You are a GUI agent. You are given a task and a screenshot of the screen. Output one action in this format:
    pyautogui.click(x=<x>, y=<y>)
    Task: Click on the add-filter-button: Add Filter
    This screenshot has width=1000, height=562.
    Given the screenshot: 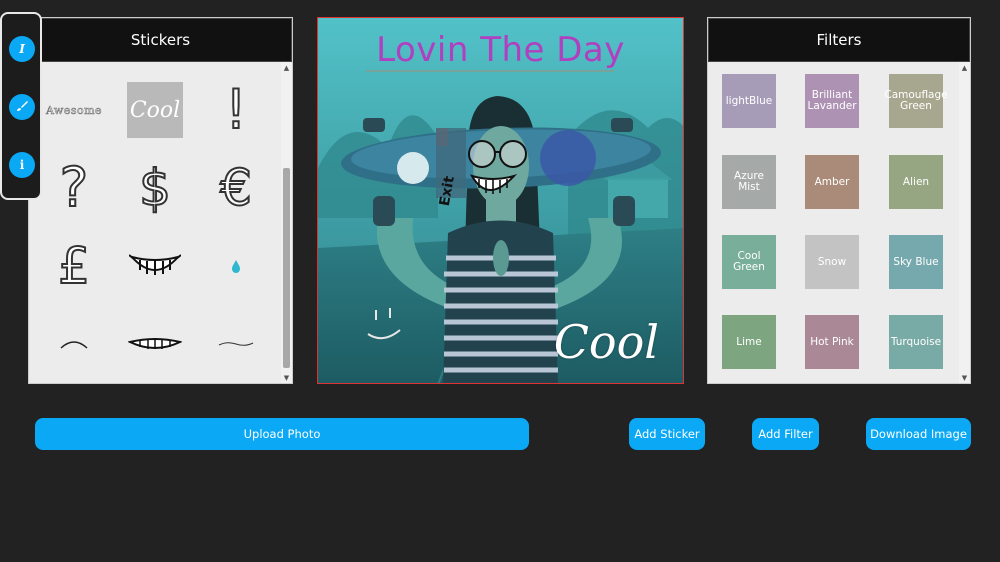 What is the action you would take?
    pyautogui.click(x=785, y=434)
    